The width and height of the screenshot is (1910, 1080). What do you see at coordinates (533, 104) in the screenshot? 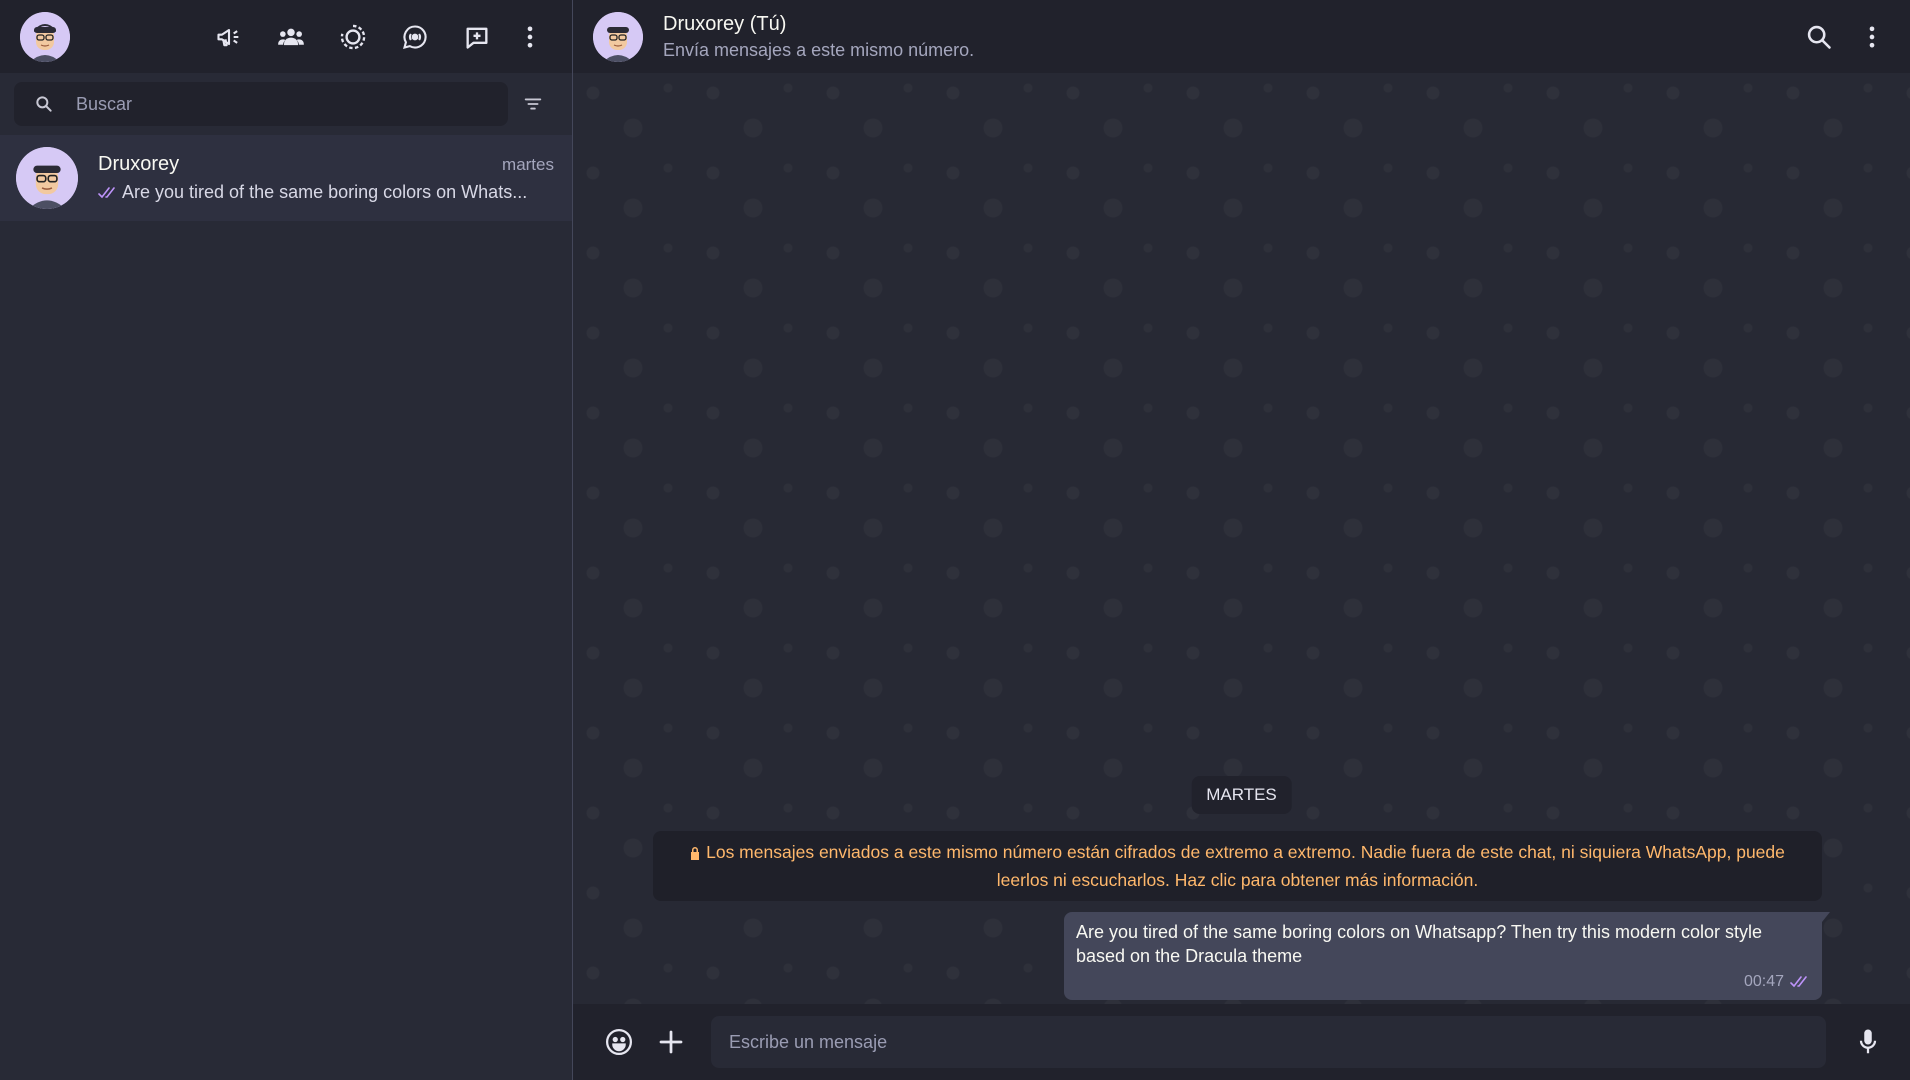
I see `filter-icon` at bounding box center [533, 104].